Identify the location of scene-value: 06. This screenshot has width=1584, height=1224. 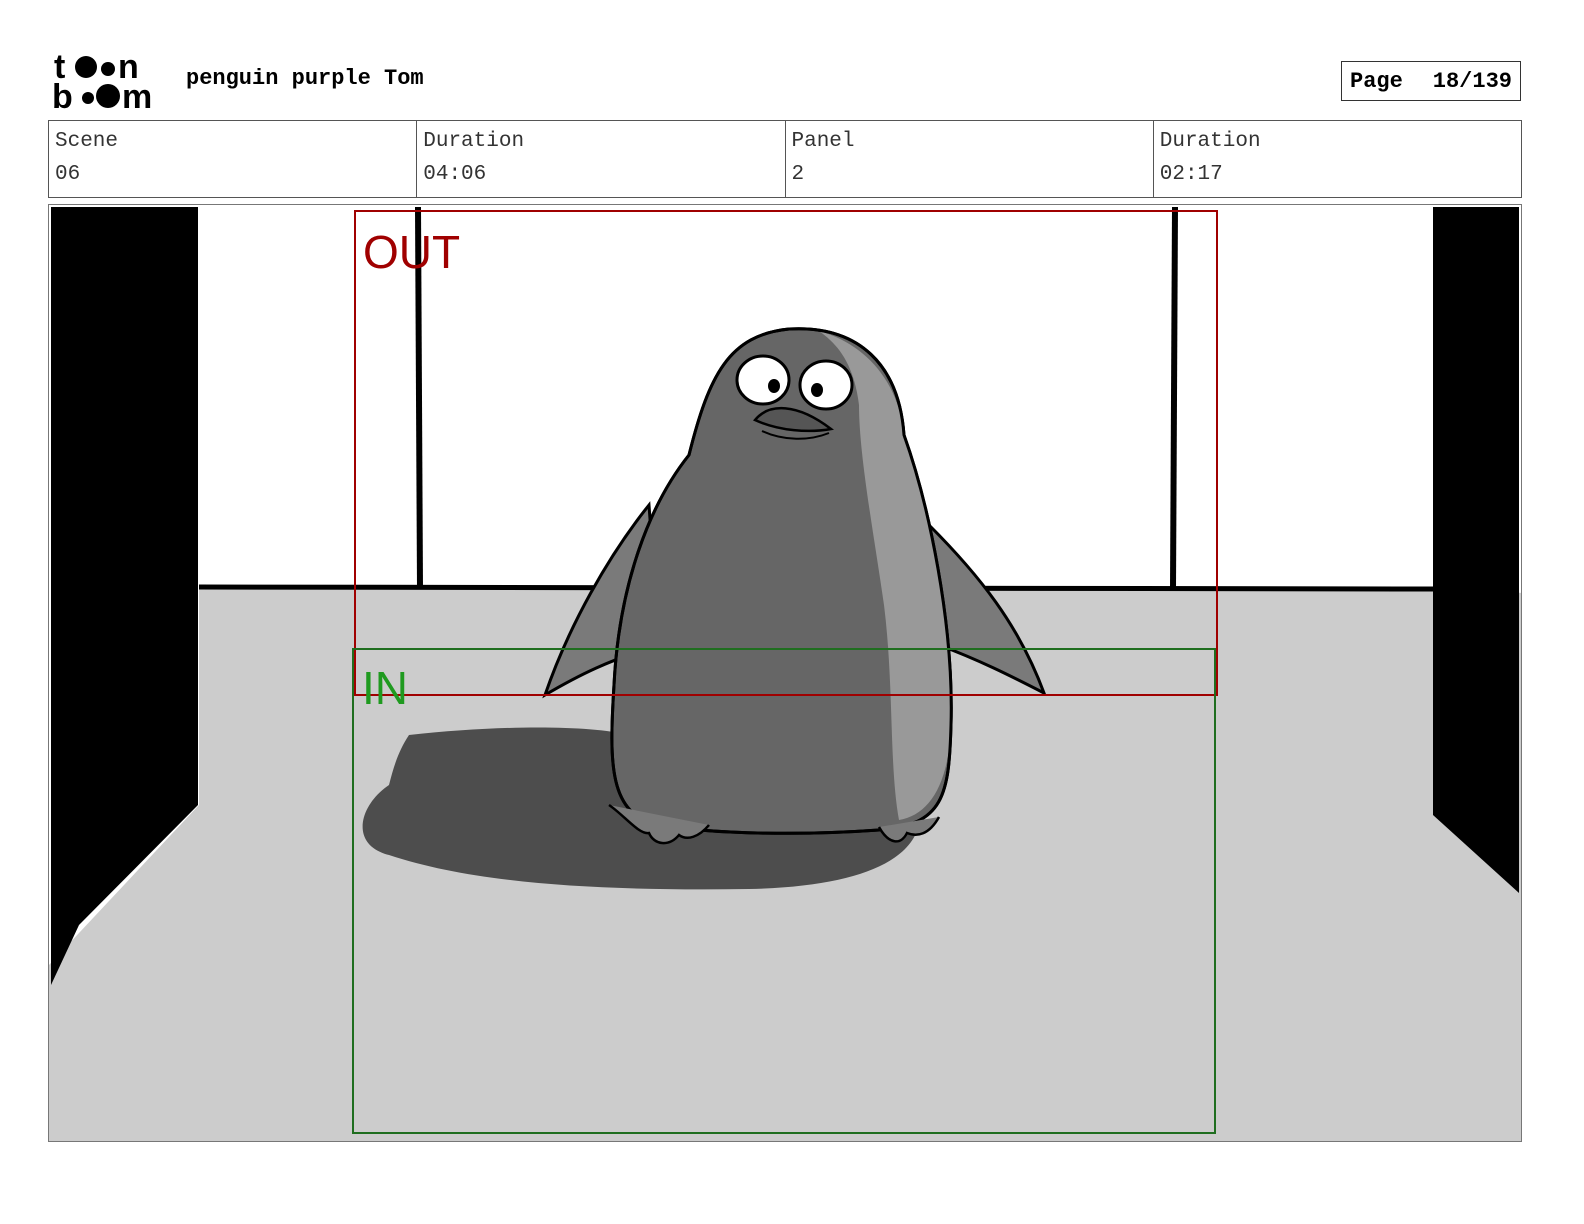
(68, 174).